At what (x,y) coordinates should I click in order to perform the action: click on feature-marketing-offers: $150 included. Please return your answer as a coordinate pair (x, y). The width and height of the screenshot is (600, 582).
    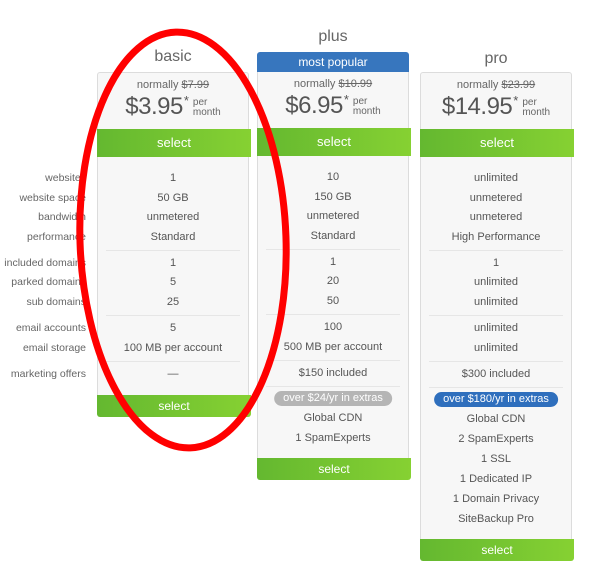
    Looking at the image, I should click on (333, 373).